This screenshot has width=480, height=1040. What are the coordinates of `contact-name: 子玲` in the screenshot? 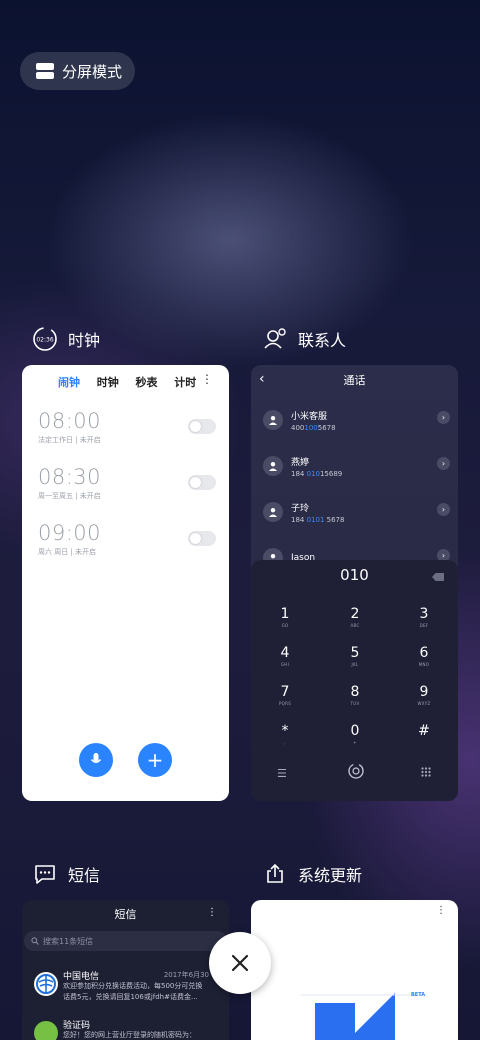 It's located at (300, 508).